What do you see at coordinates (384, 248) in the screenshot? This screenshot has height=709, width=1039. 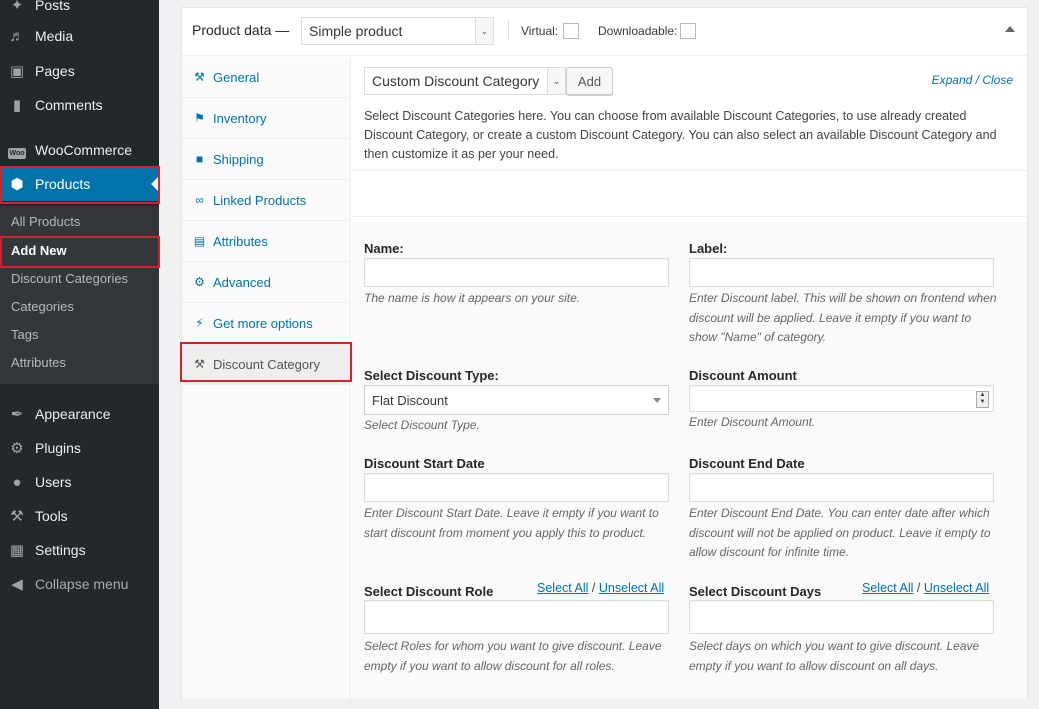 I see `name-label: Name:` at bounding box center [384, 248].